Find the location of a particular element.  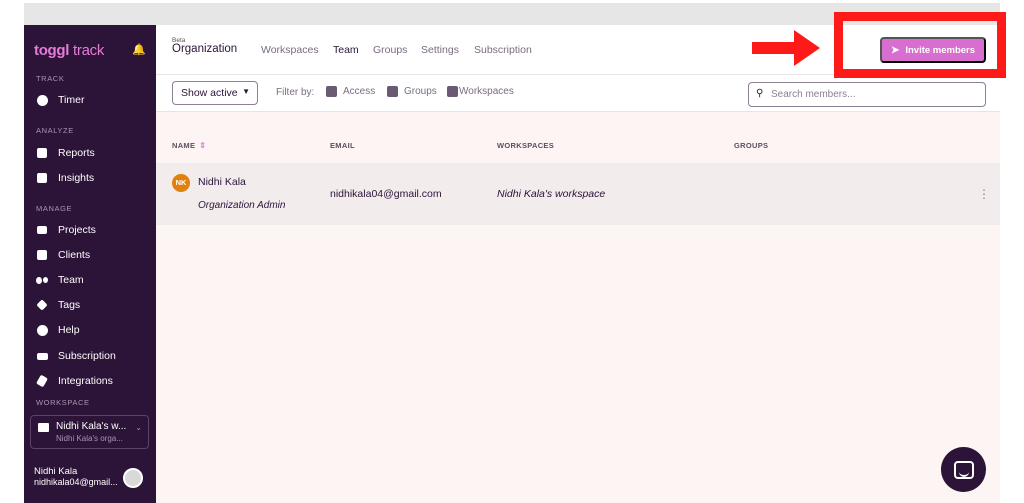

sidebar-item-team: Team is located at coordinates (60, 280).